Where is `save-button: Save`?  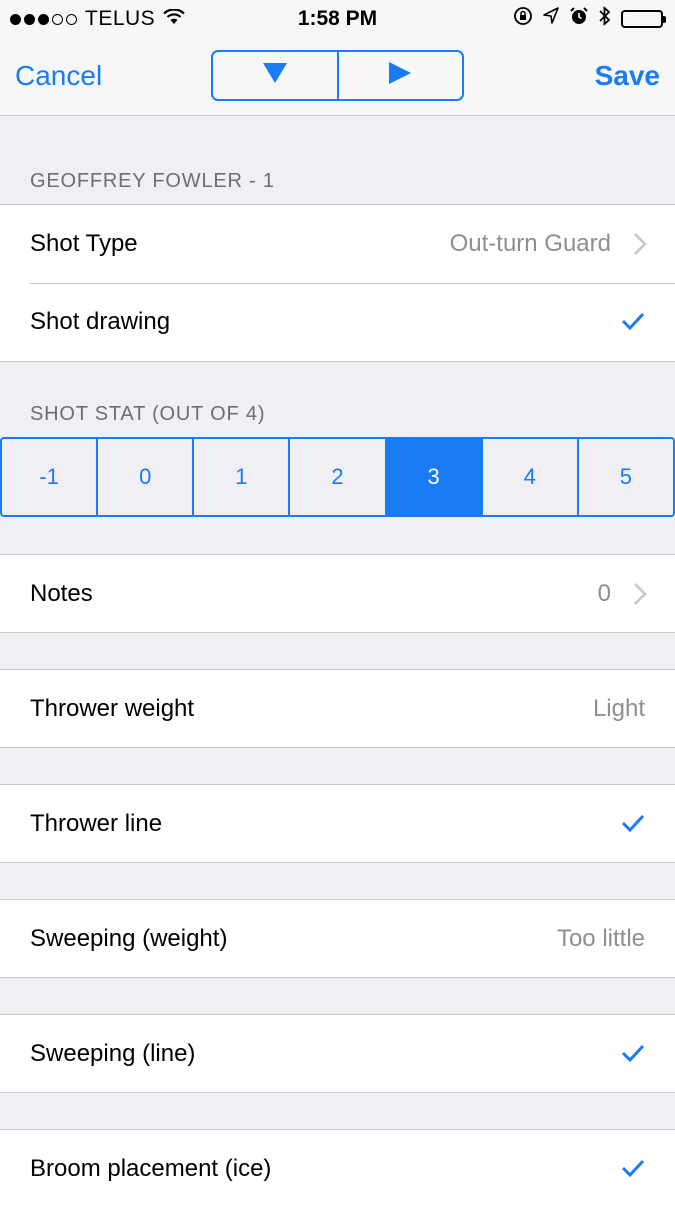 save-button: Save is located at coordinates (627, 76).